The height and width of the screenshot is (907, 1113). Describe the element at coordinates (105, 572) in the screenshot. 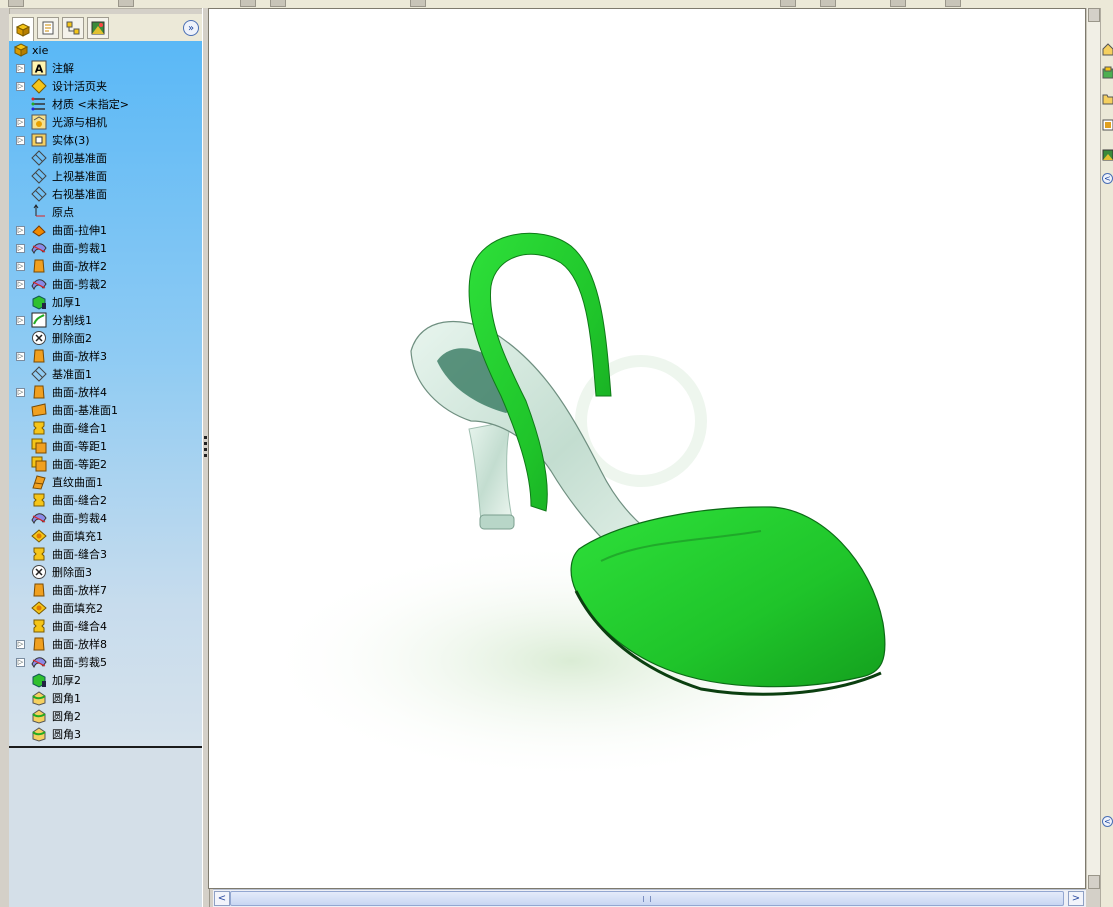

I see `feature-tree-item: 删除面3` at that location.